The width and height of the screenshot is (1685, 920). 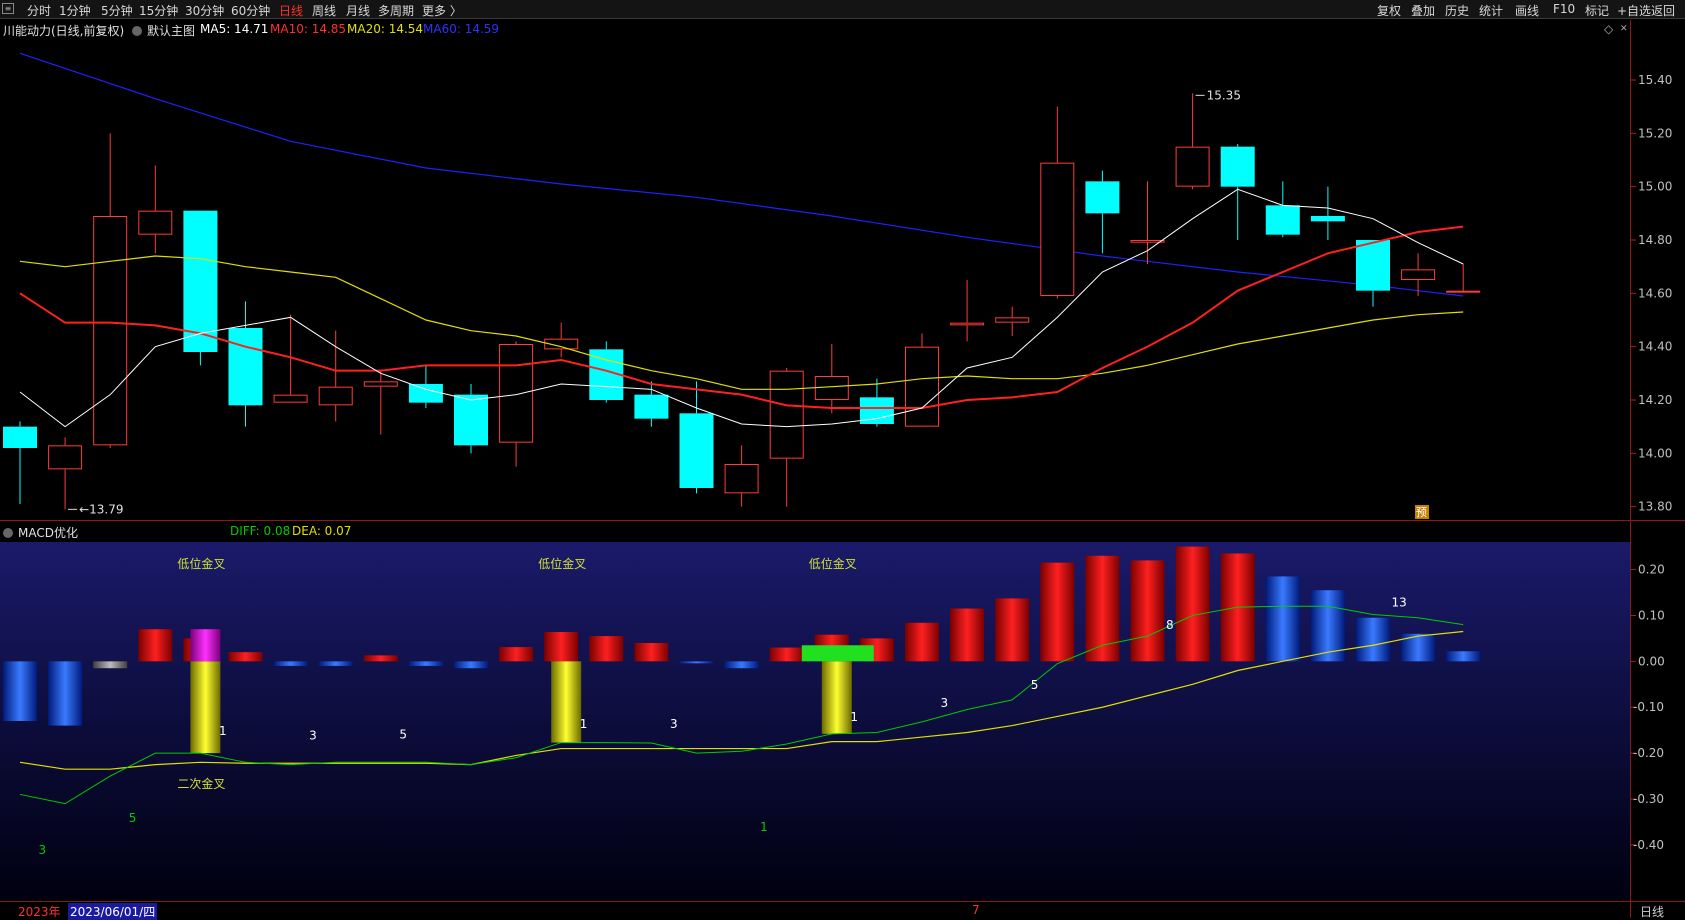 I want to click on main-ytick-label: 14.20, so click(x=1655, y=400).